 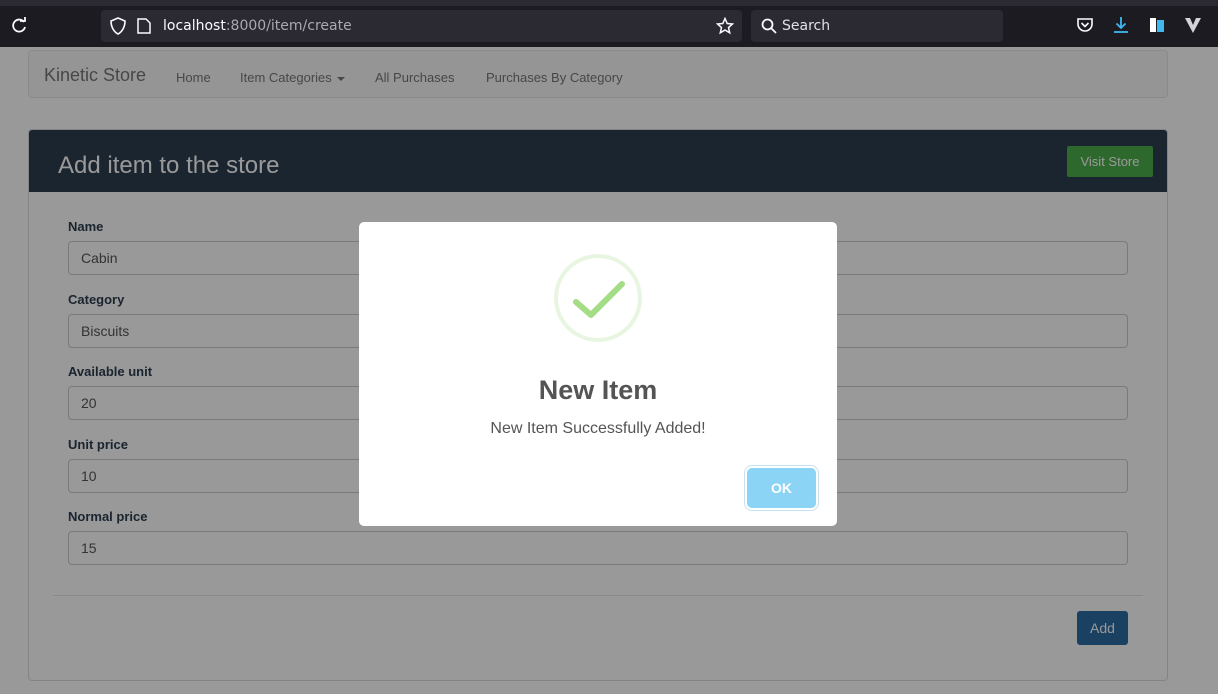 What do you see at coordinates (1193, 25) in the screenshot?
I see `vivaldi-icon` at bounding box center [1193, 25].